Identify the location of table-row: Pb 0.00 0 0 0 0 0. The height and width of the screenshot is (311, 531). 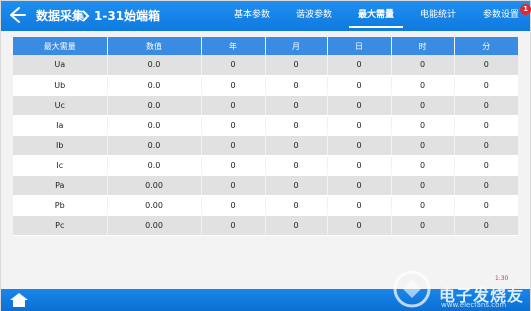
(265, 205).